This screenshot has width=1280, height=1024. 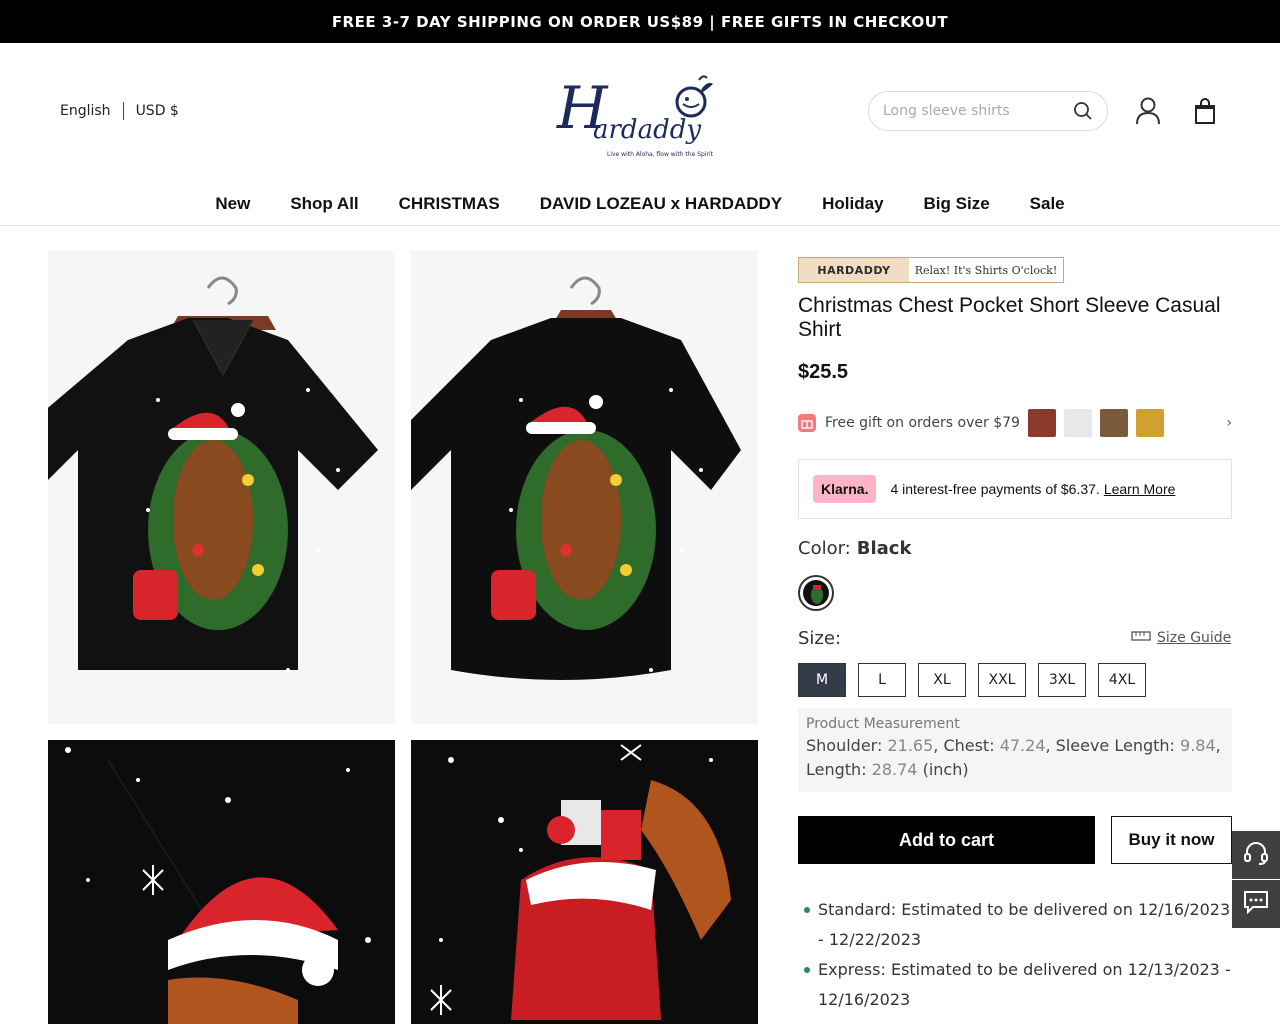 I want to click on klarna-learn-more-link: Learn More, so click(x=1140, y=489).